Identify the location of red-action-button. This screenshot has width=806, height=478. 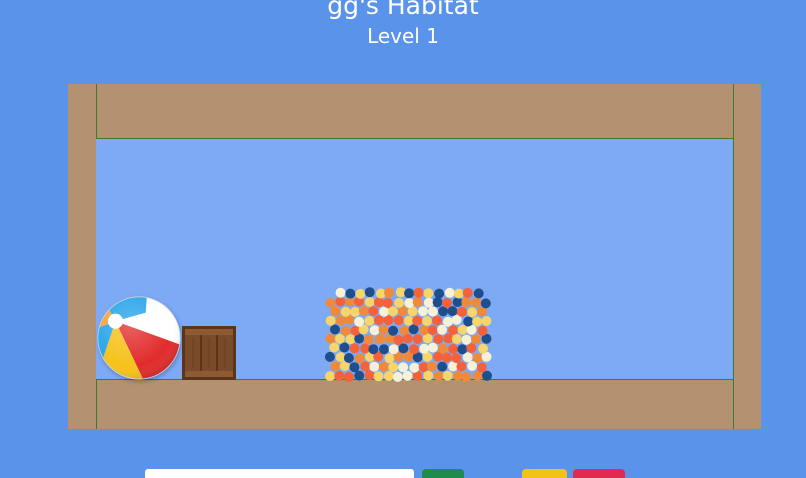
(599, 473).